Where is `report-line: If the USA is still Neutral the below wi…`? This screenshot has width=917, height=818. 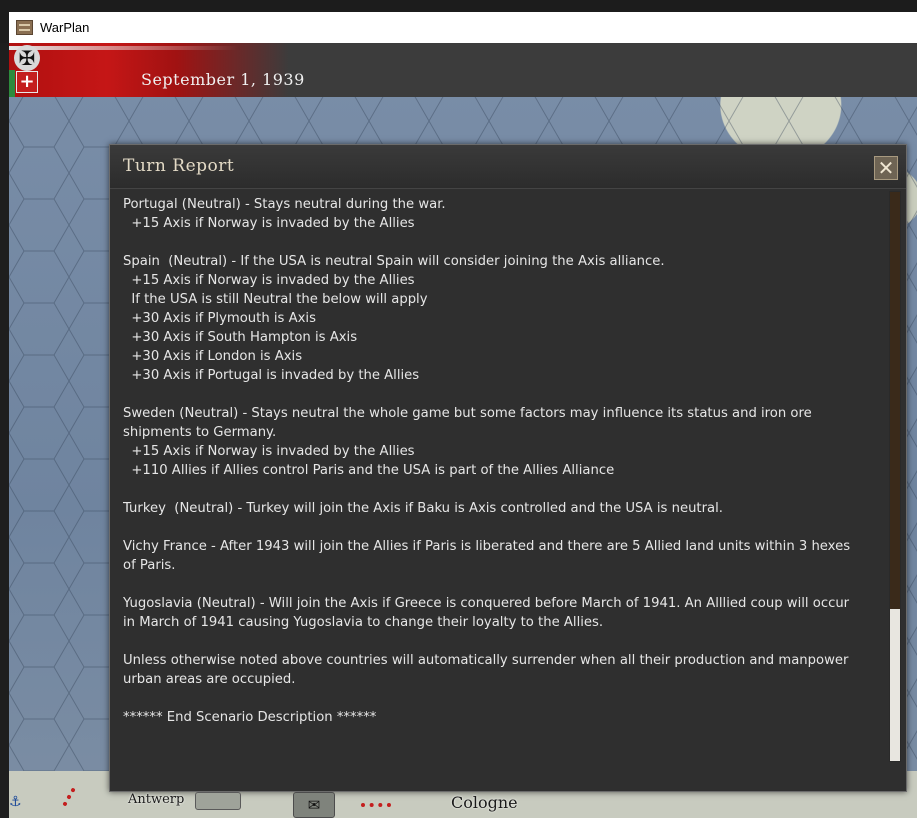 report-line: If the USA is still Neutral the below wi… is located at coordinates (275, 299).